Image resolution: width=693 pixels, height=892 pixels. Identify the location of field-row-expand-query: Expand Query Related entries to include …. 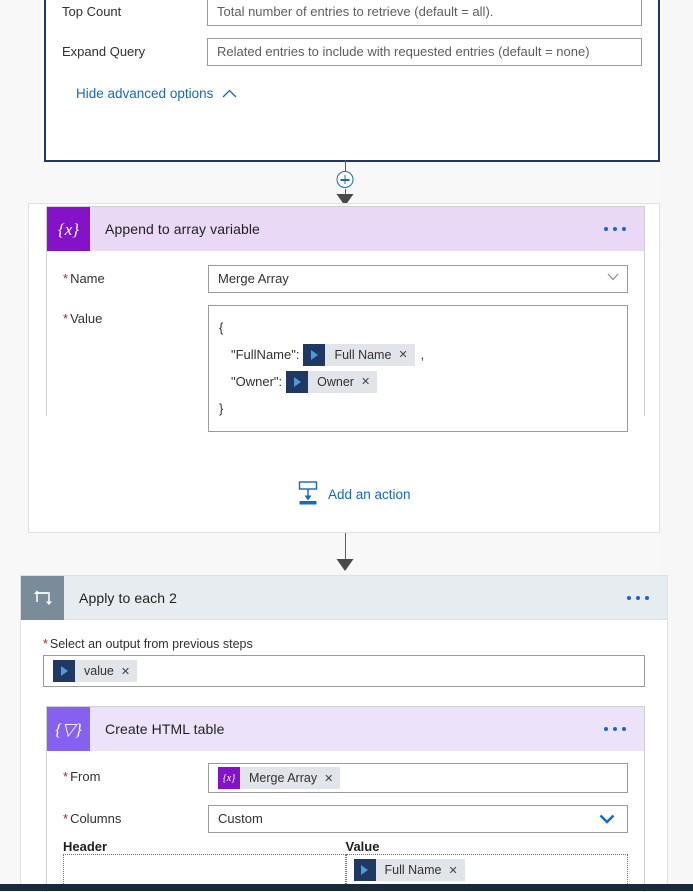
(352, 52).